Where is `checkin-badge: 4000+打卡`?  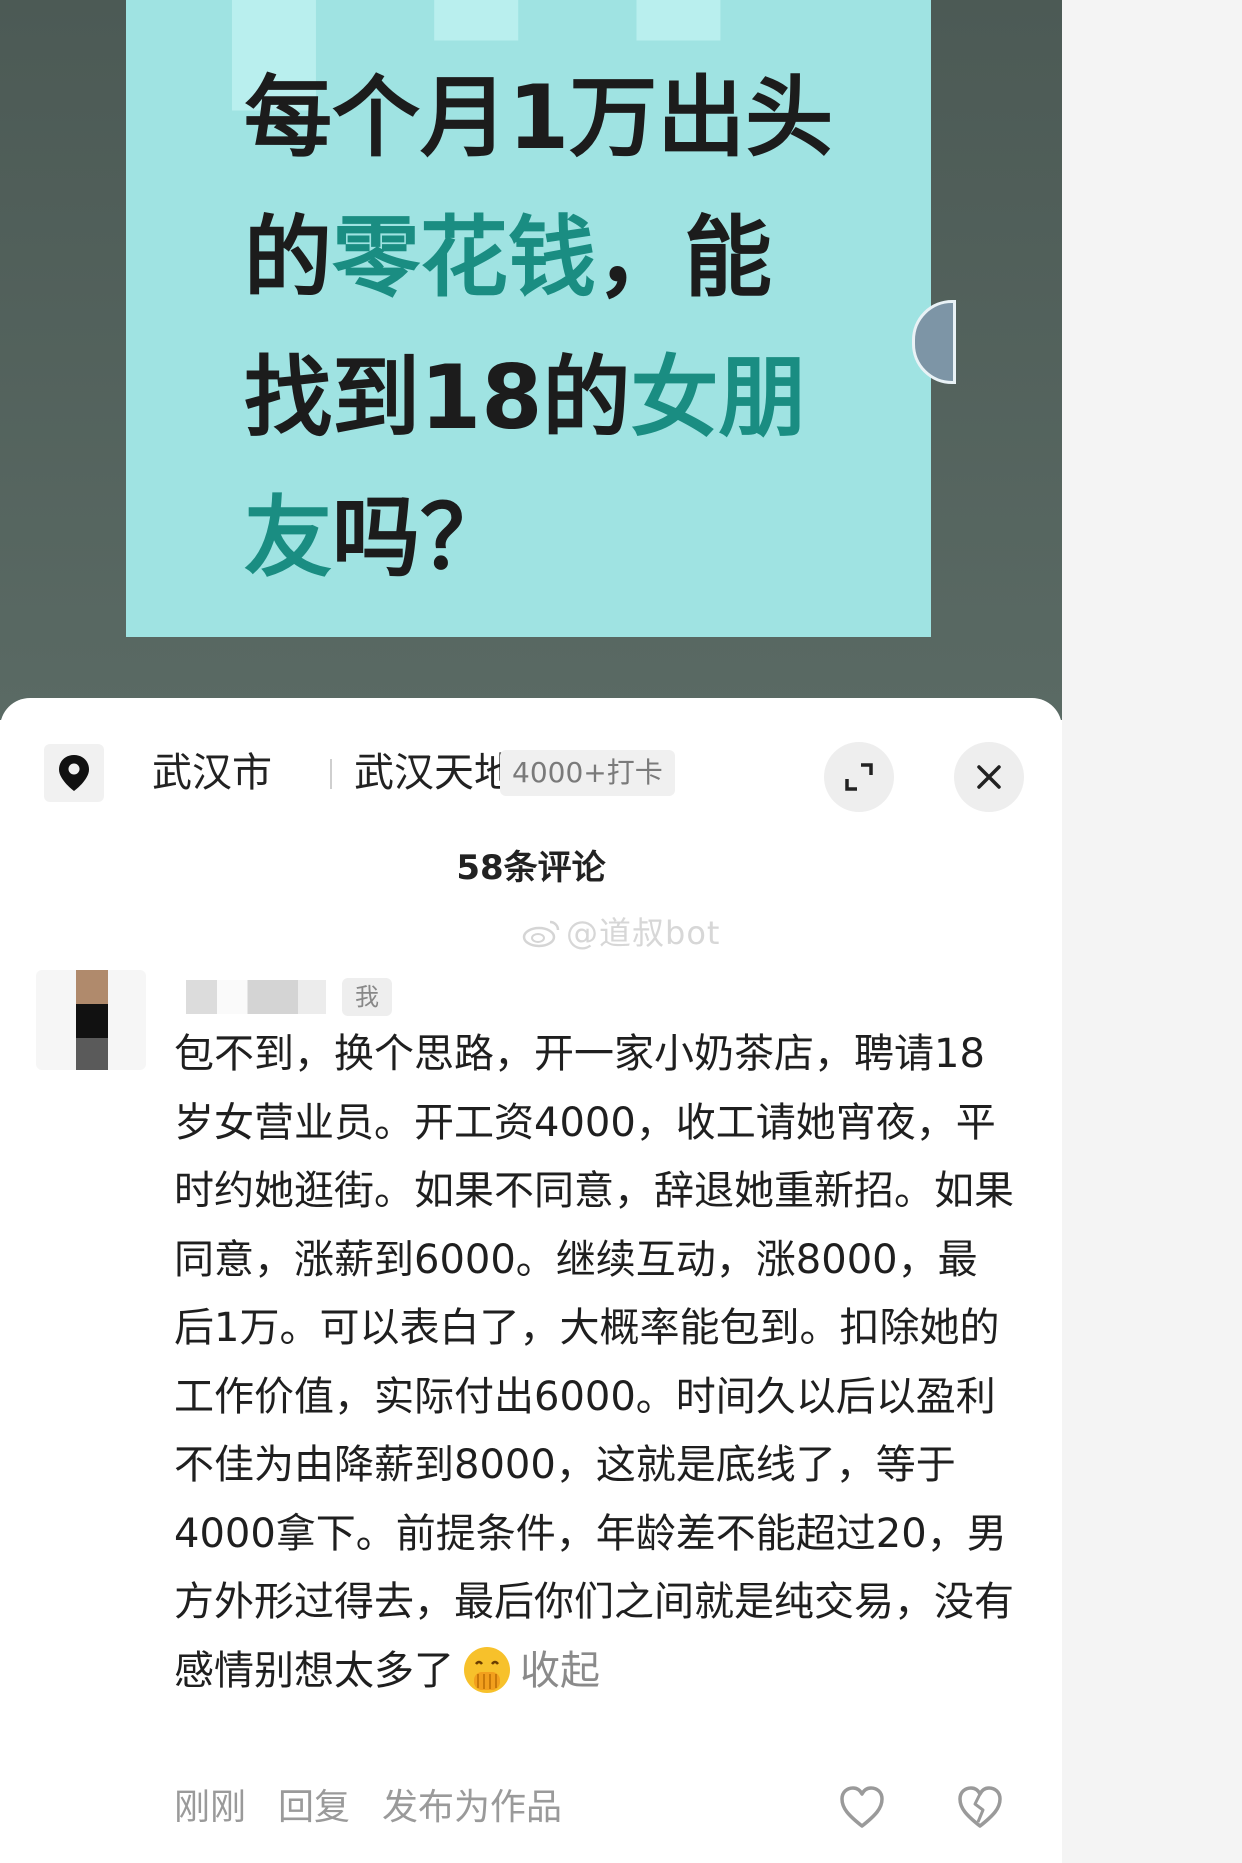
checkin-badge: 4000+打卡 is located at coordinates (587, 773).